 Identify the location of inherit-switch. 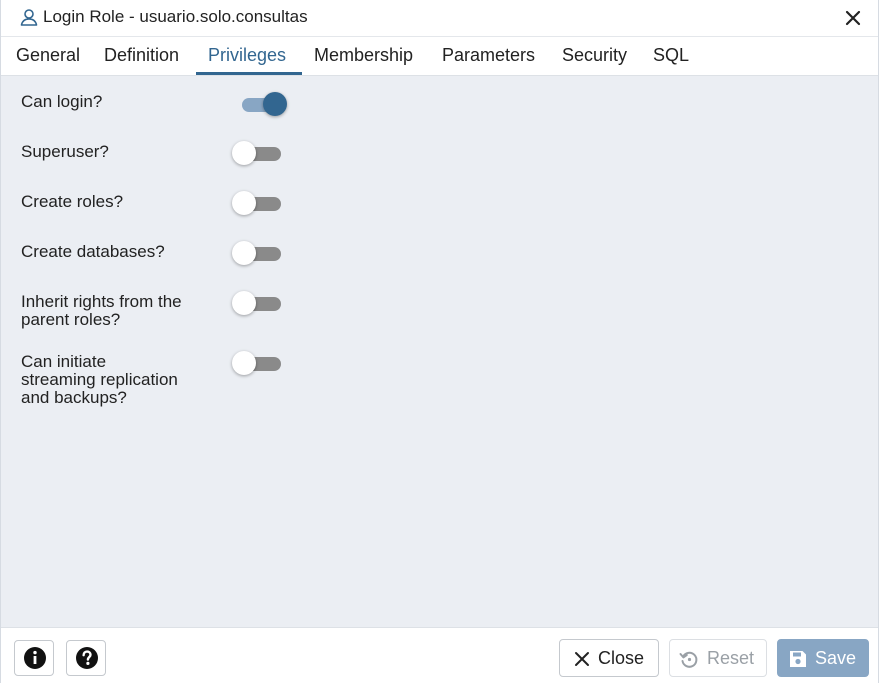
(258, 303).